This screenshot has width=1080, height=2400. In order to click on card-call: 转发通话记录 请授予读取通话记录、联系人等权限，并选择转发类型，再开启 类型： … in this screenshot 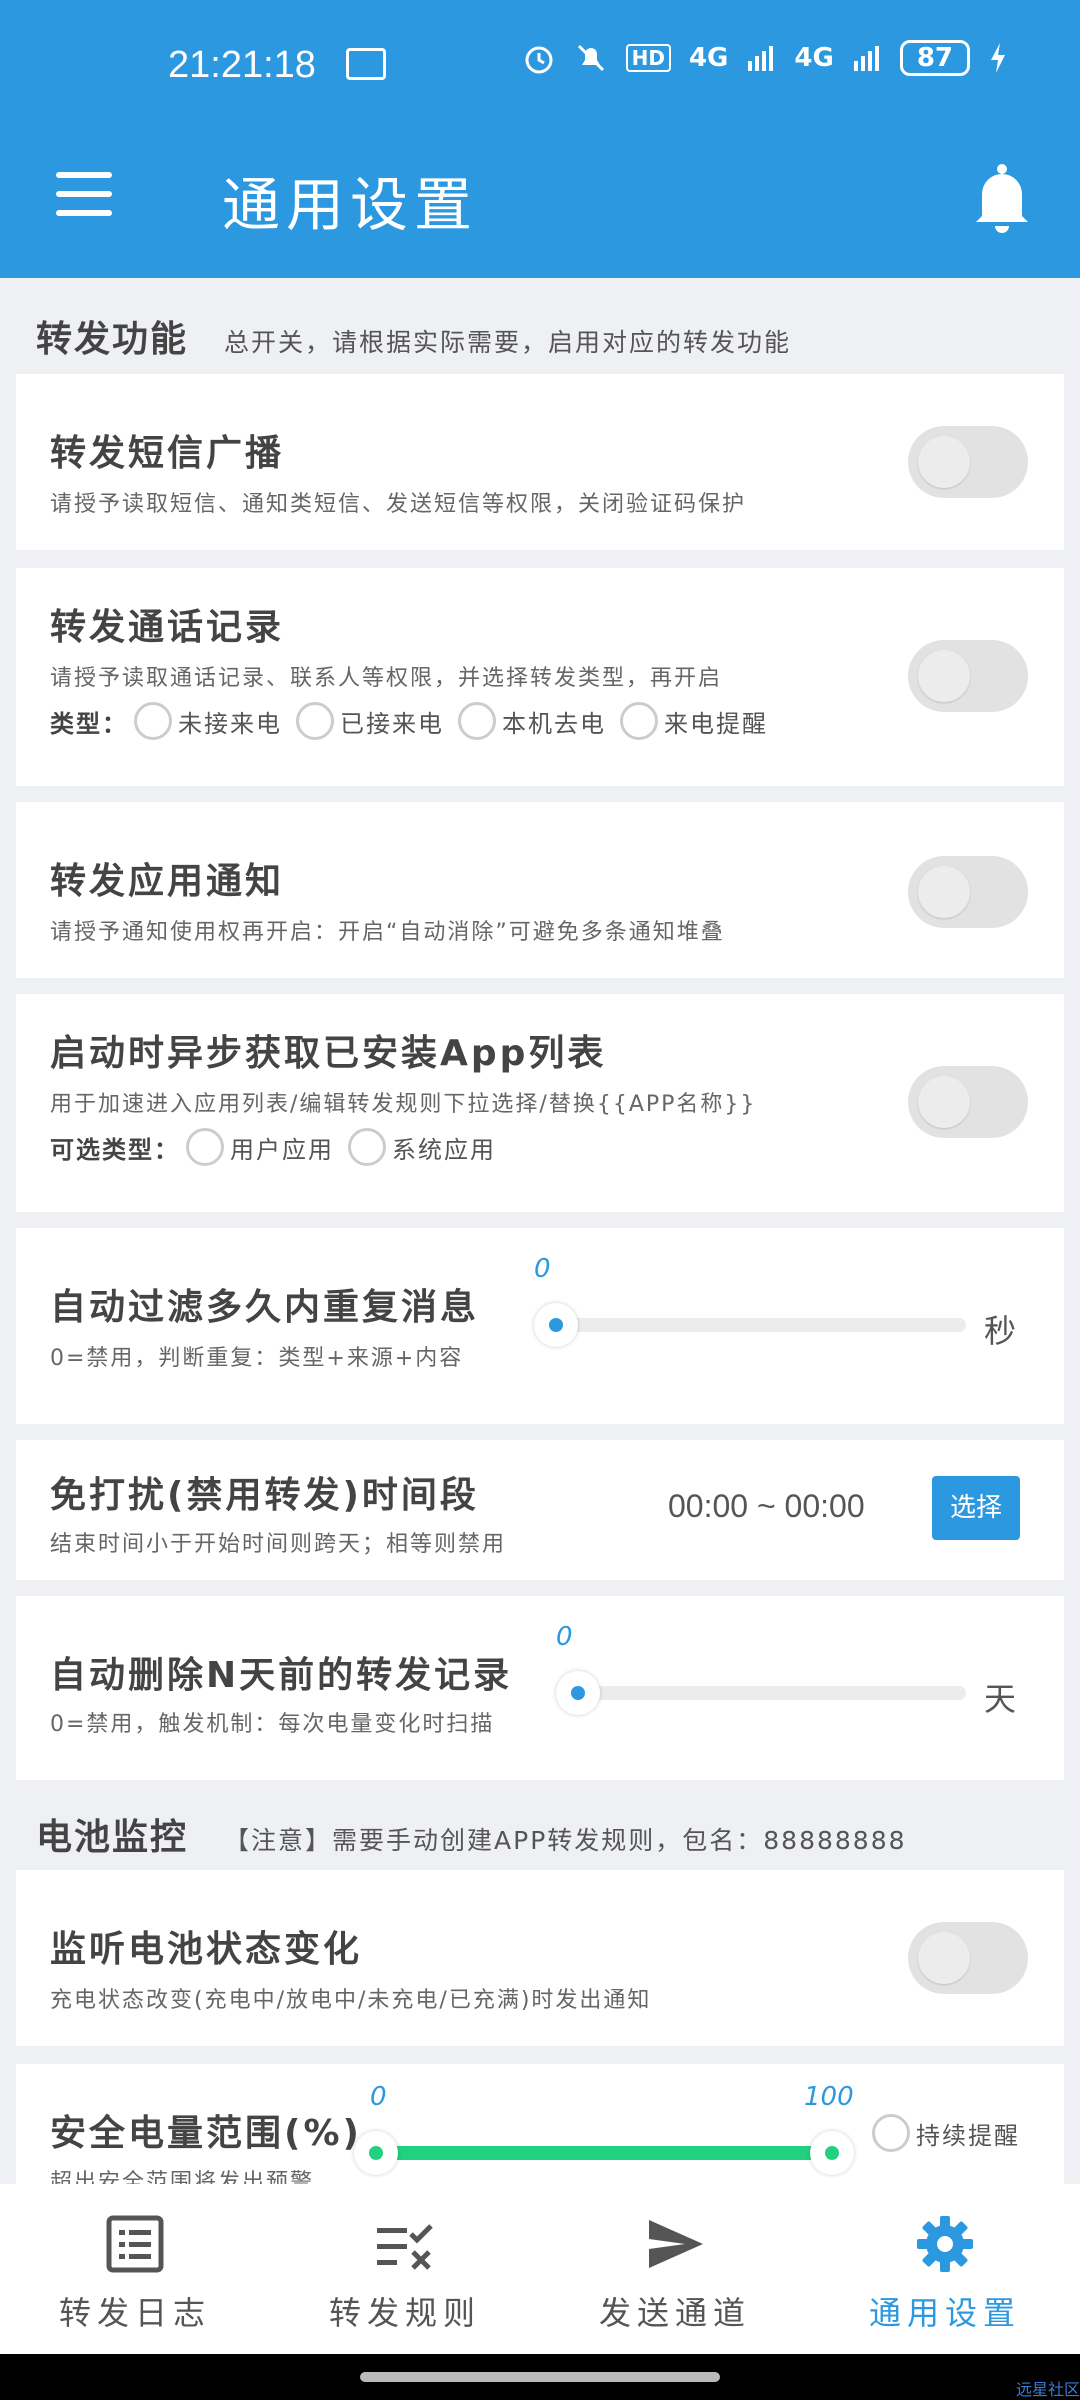, I will do `click(540, 677)`.